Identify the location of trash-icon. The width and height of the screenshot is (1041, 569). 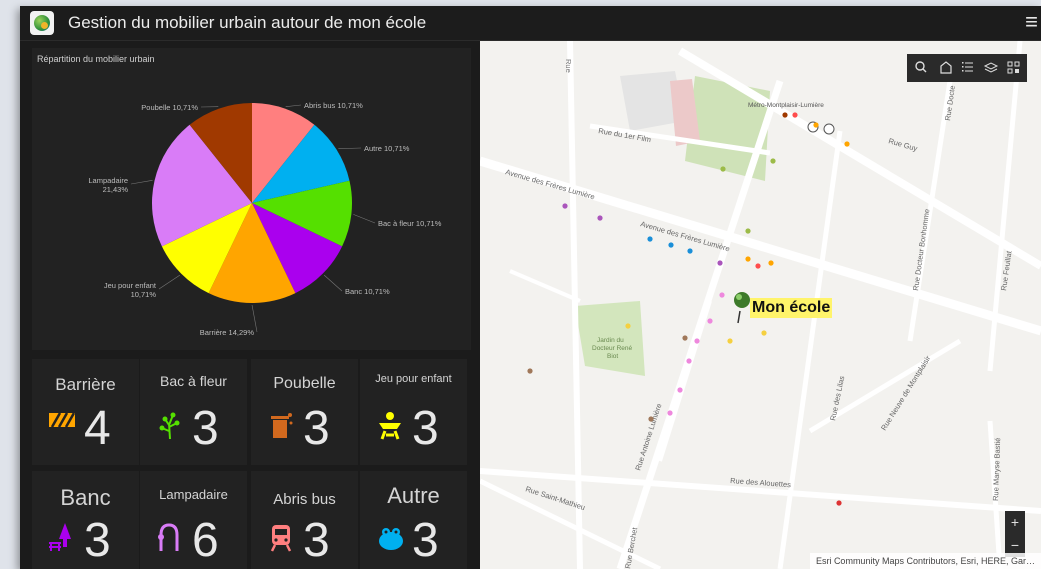
(282, 428).